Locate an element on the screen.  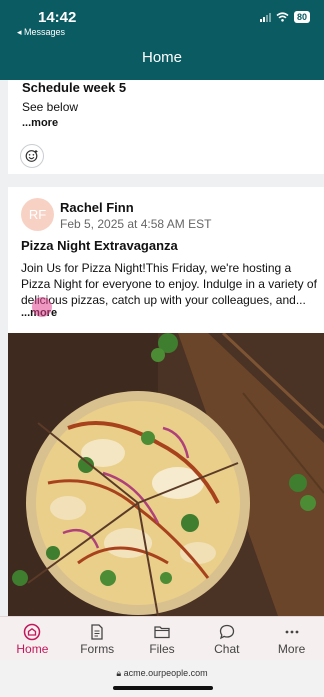
tab-home-label: Home is located at coordinates (32, 649).